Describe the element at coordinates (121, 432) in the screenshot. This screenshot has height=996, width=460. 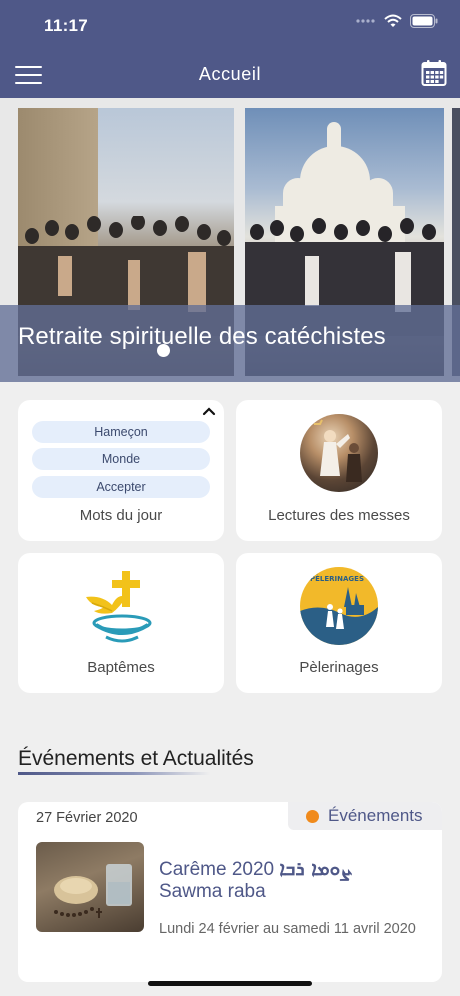
I see `word-chip: Hameçon` at that location.